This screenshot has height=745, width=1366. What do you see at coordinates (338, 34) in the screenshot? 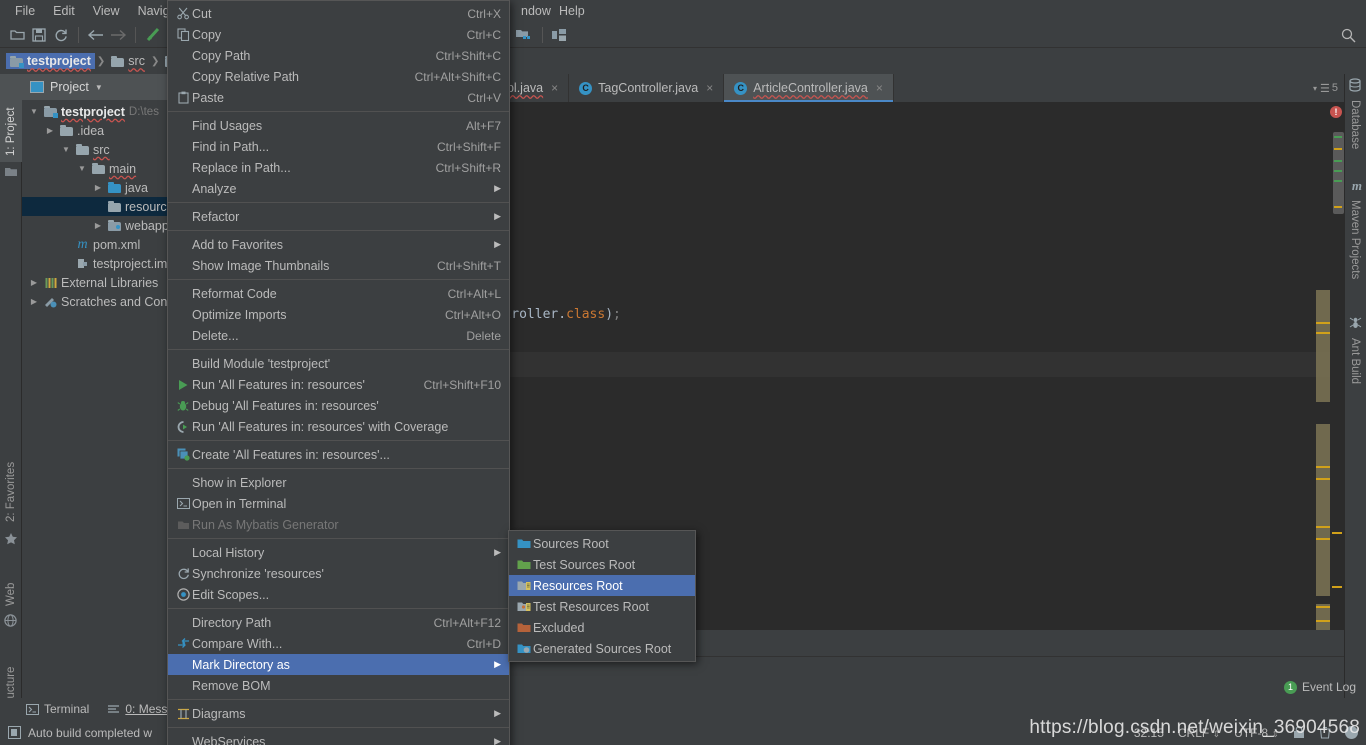
I see `context-menu-item-copy: Copy Ctrl+C` at bounding box center [338, 34].